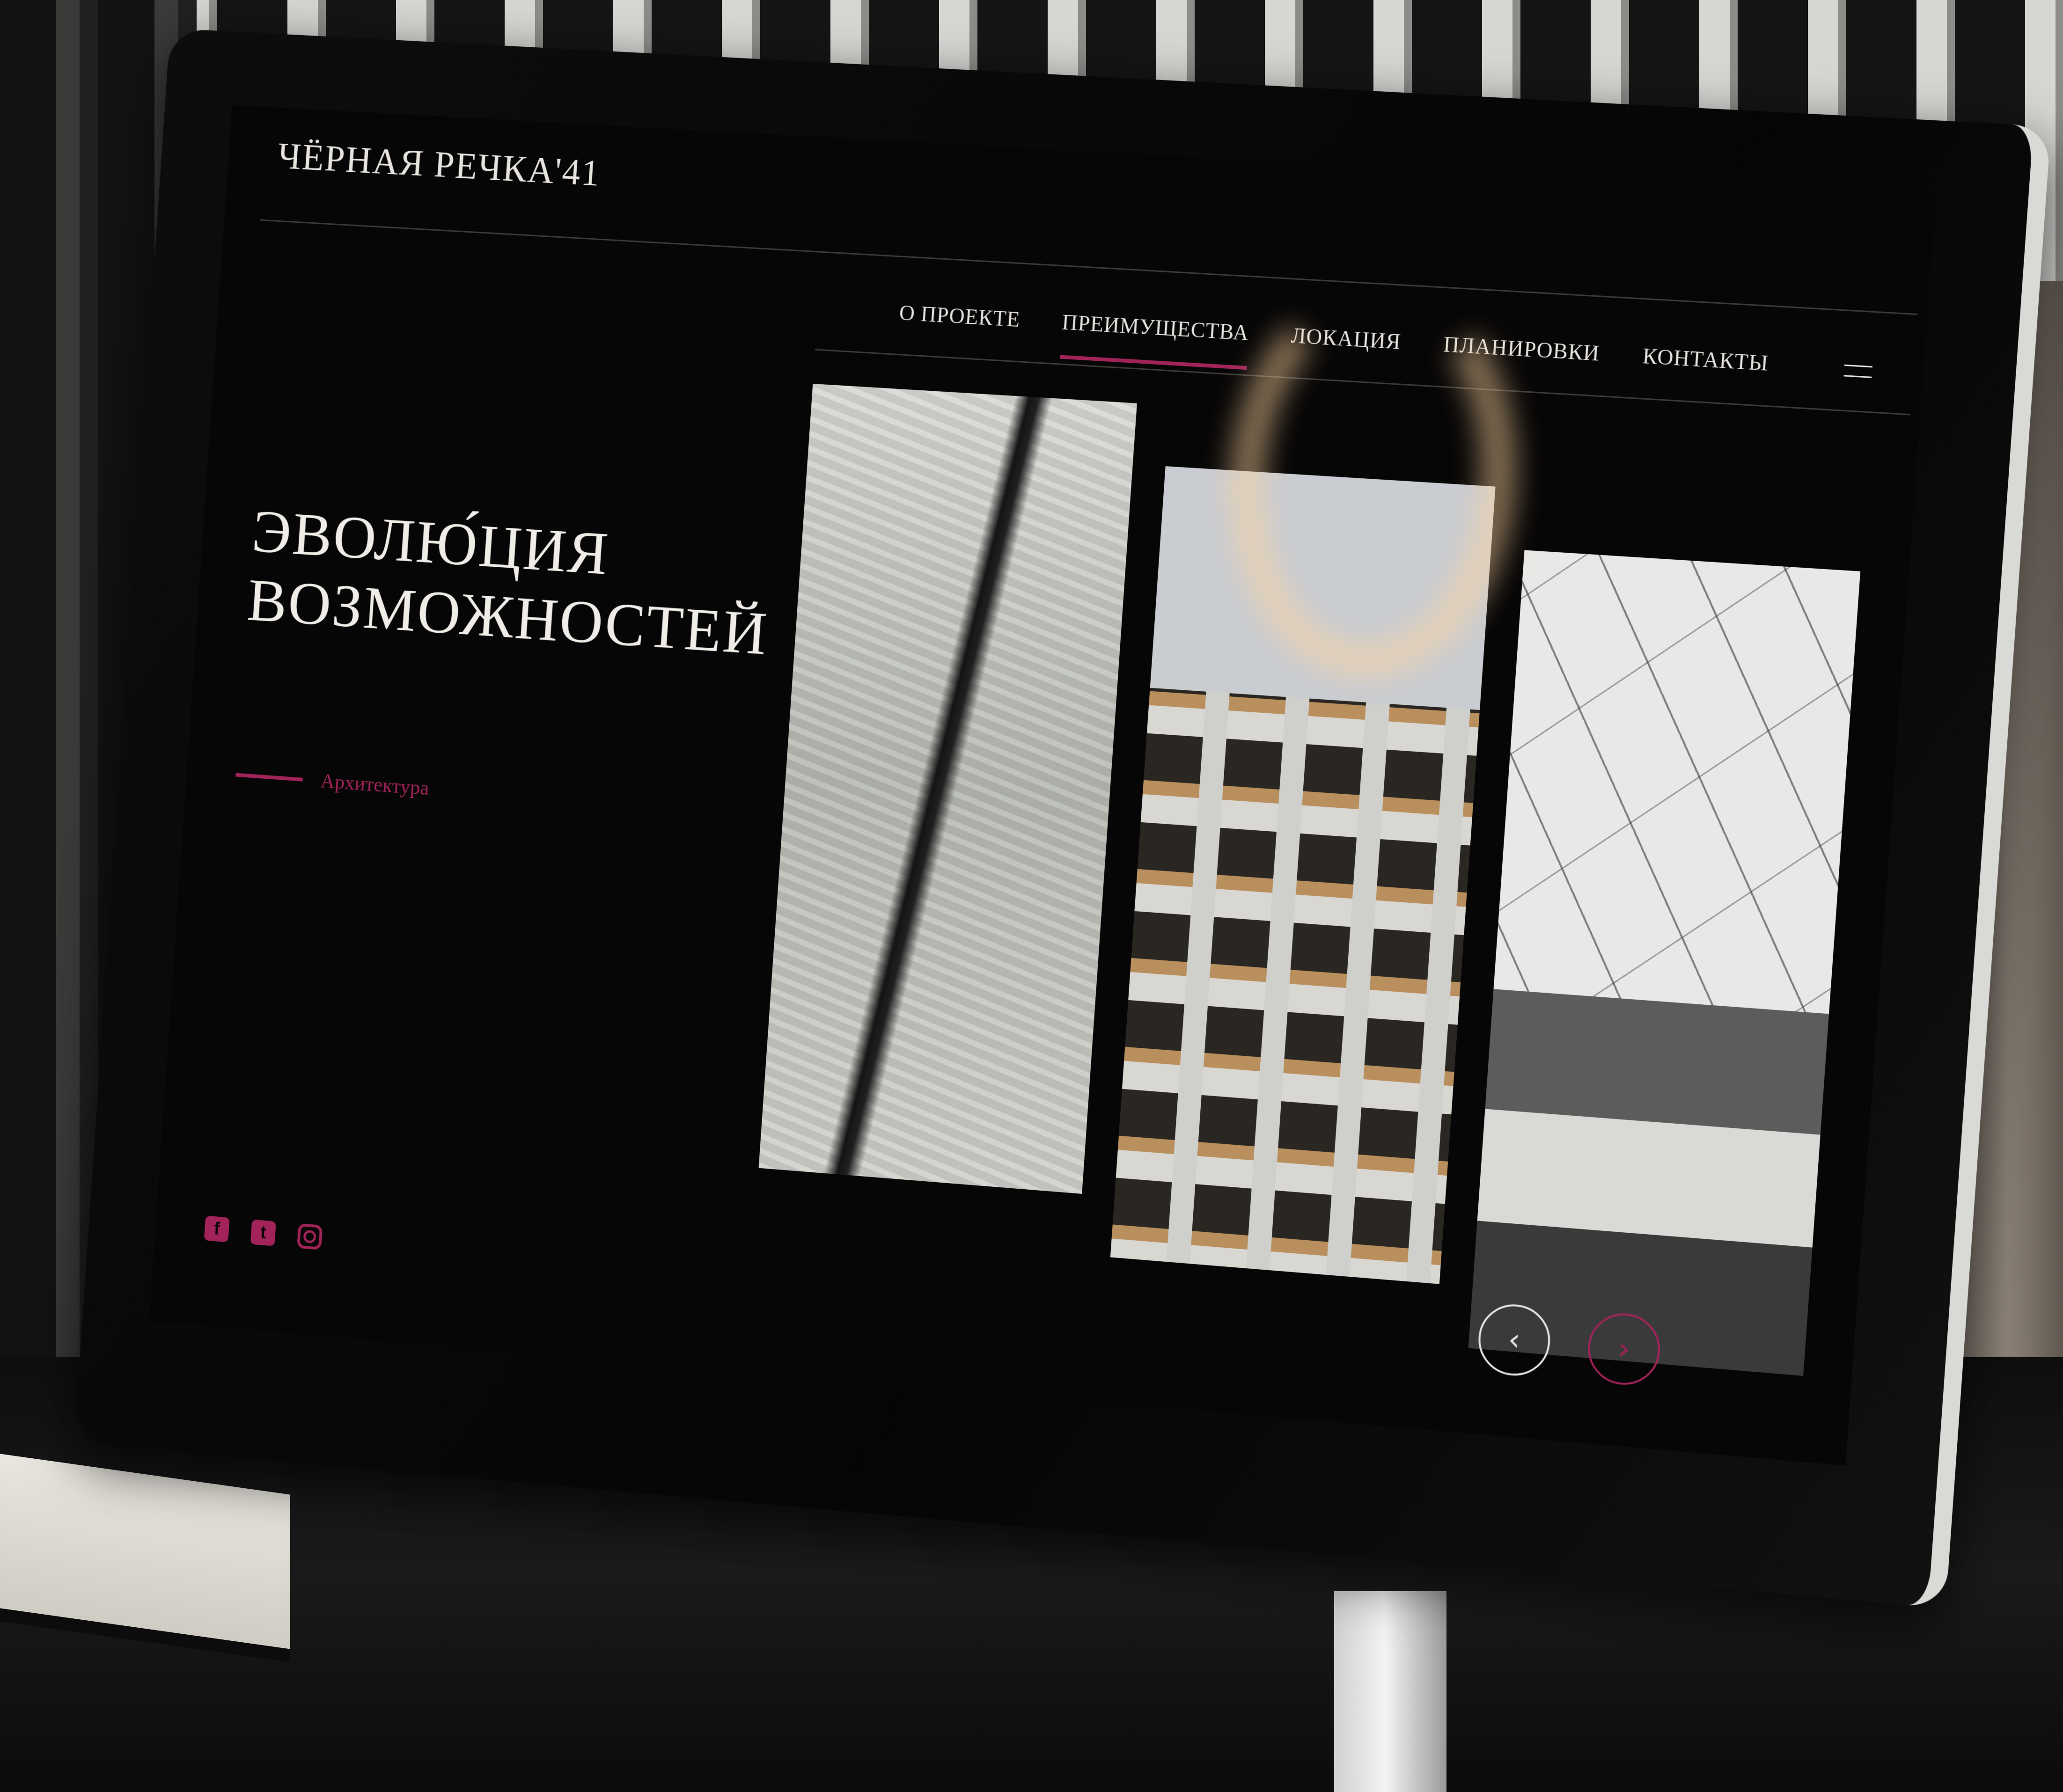  What do you see at coordinates (1155, 327) in the screenshot?
I see `nav-item-advantages: ПРЕИМУЩЕСТВА` at bounding box center [1155, 327].